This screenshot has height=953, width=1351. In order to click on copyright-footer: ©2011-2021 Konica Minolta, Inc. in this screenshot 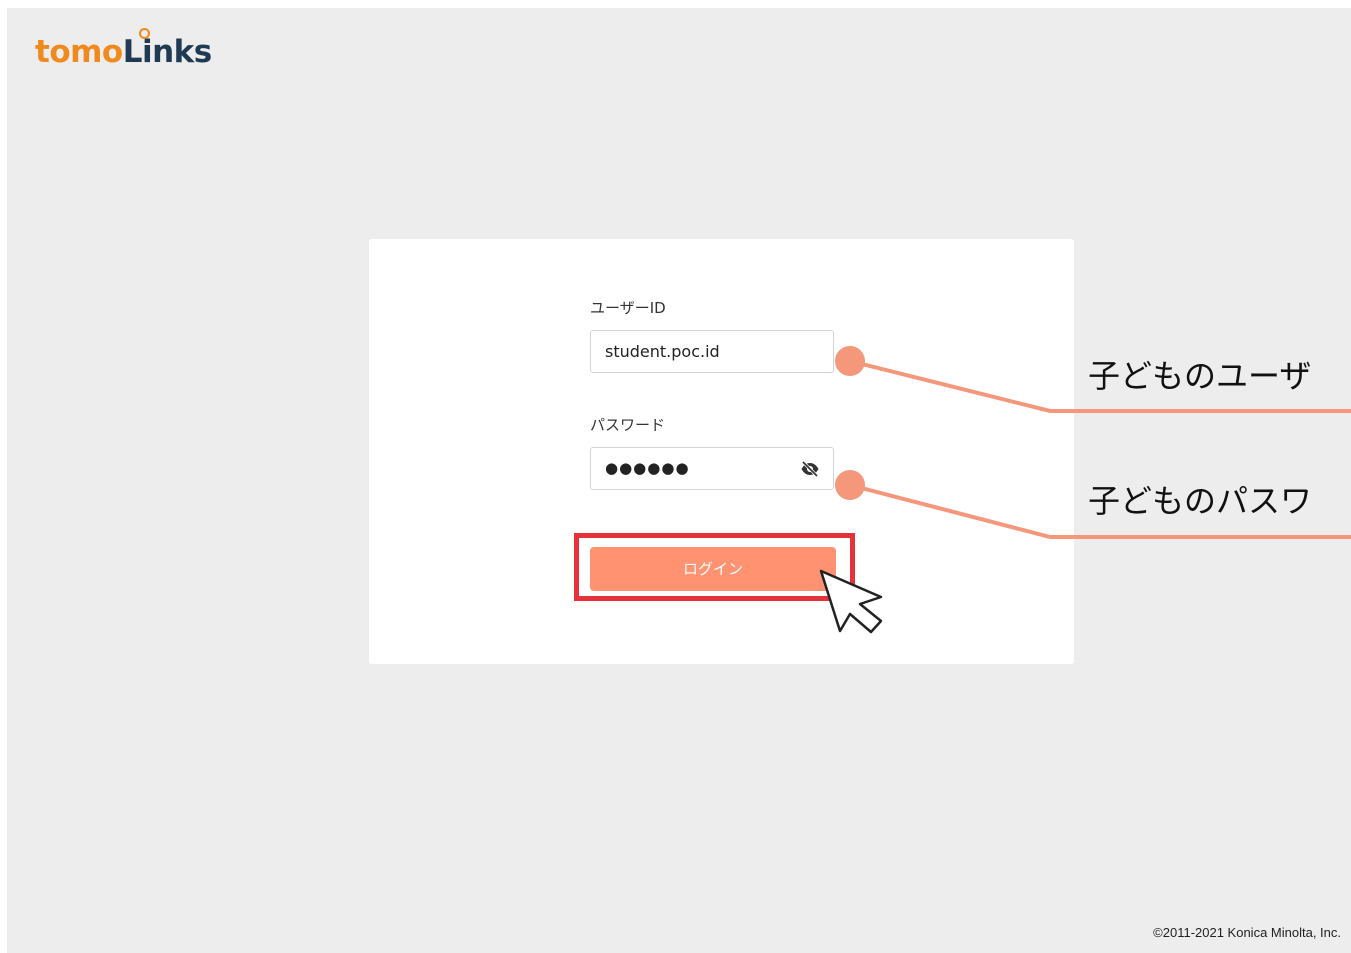, I will do `click(1247, 932)`.